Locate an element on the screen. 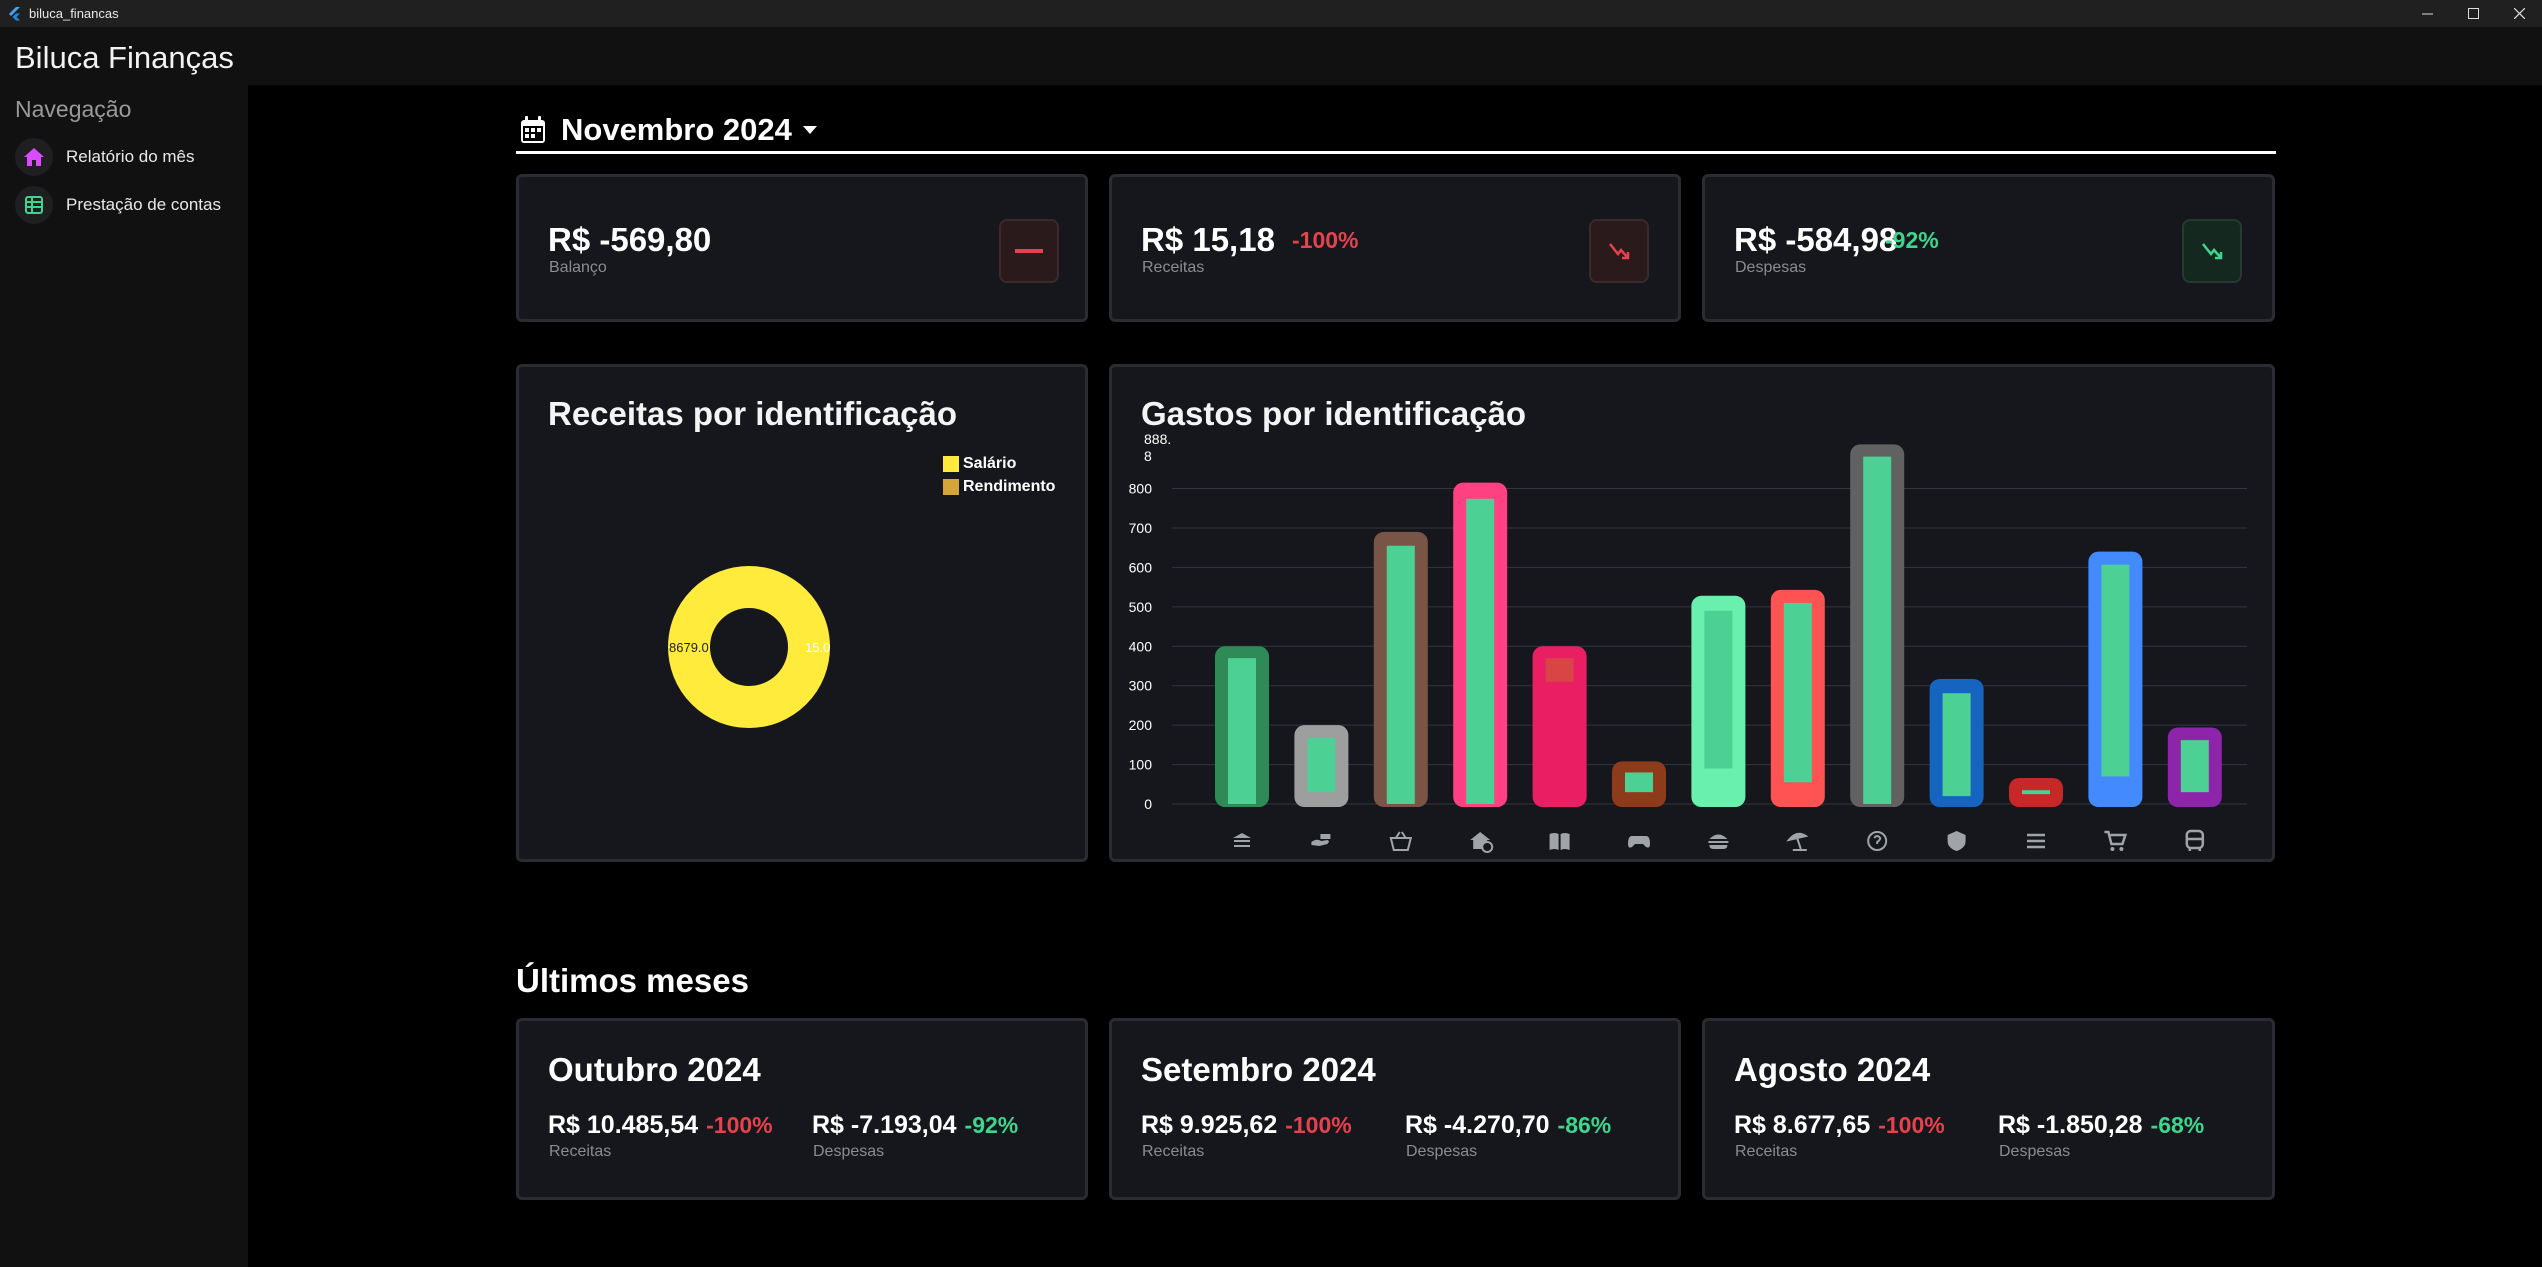 This screenshot has height=1267, width=2542. bar-range-help is located at coordinates (1877, 630).